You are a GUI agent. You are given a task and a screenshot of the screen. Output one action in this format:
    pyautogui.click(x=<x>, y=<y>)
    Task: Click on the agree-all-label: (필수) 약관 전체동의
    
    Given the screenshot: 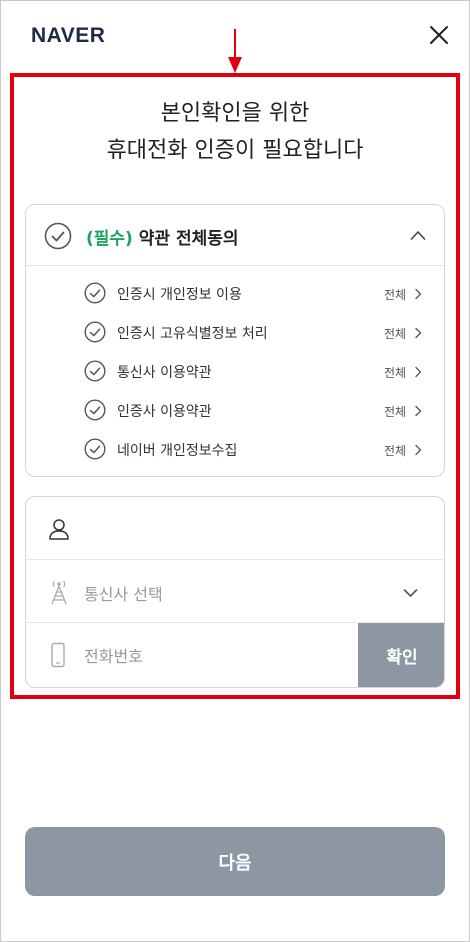 What is the action you would take?
    pyautogui.click(x=162, y=236)
    